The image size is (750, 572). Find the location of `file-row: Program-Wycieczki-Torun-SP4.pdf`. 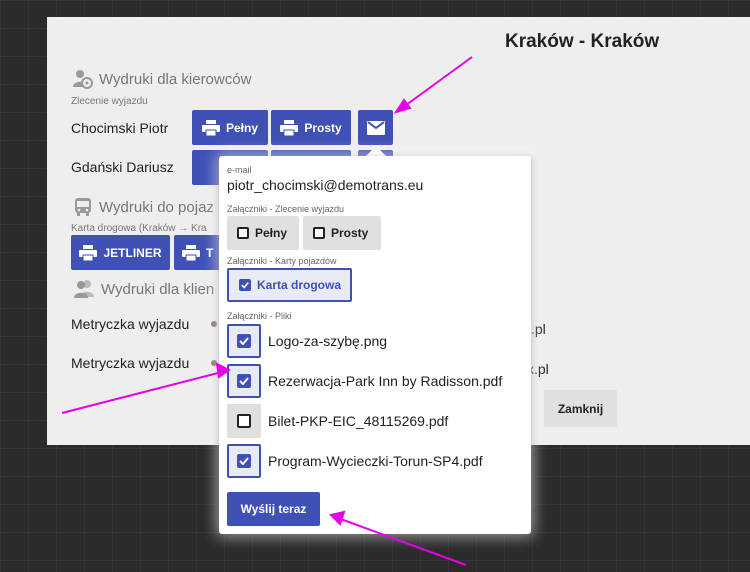

file-row: Program-Wycieczki-Torun-SP4.pdf is located at coordinates (355, 461).